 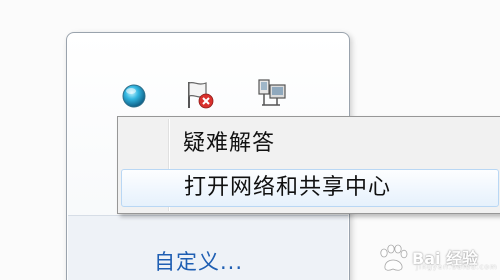 I want to click on network-connection-icon, so click(x=272, y=93).